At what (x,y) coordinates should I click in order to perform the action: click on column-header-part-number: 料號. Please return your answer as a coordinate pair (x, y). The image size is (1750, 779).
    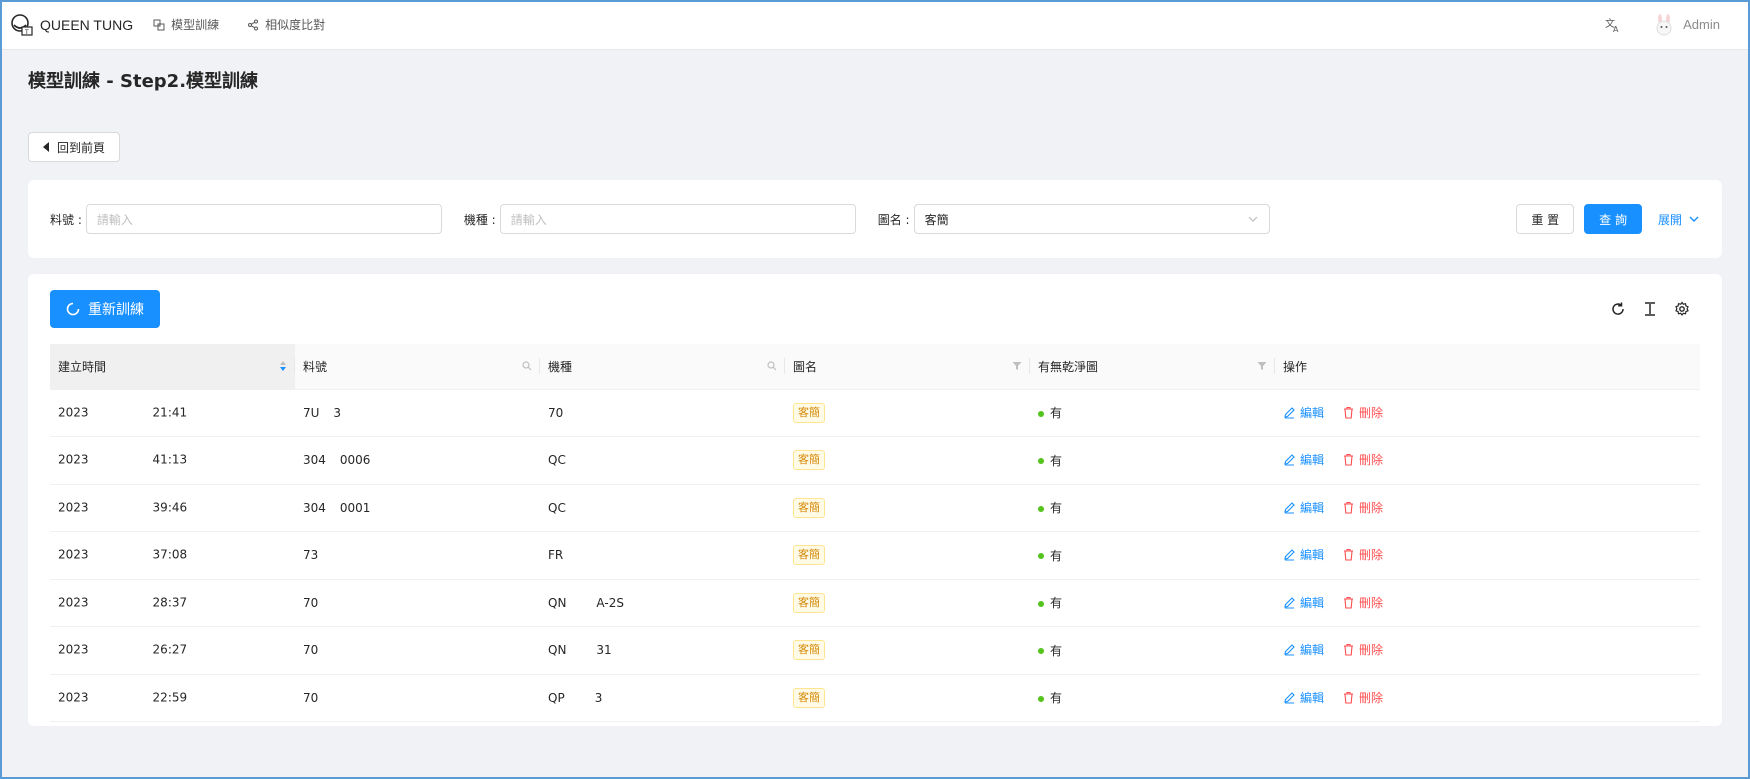
    Looking at the image, I should click on (417, 367).